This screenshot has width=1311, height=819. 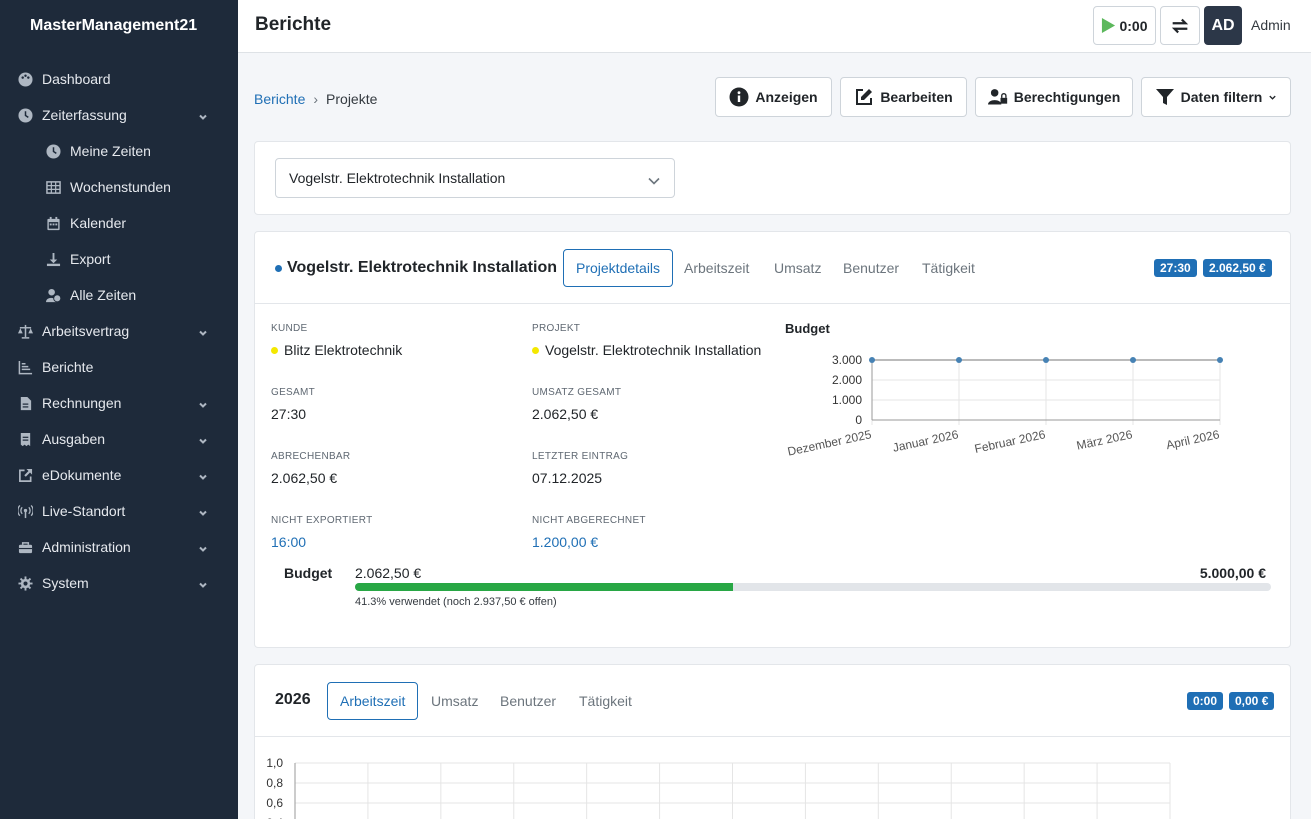 I want to click on tab-umsatz: Umsatz, so click(x=797, y=268).